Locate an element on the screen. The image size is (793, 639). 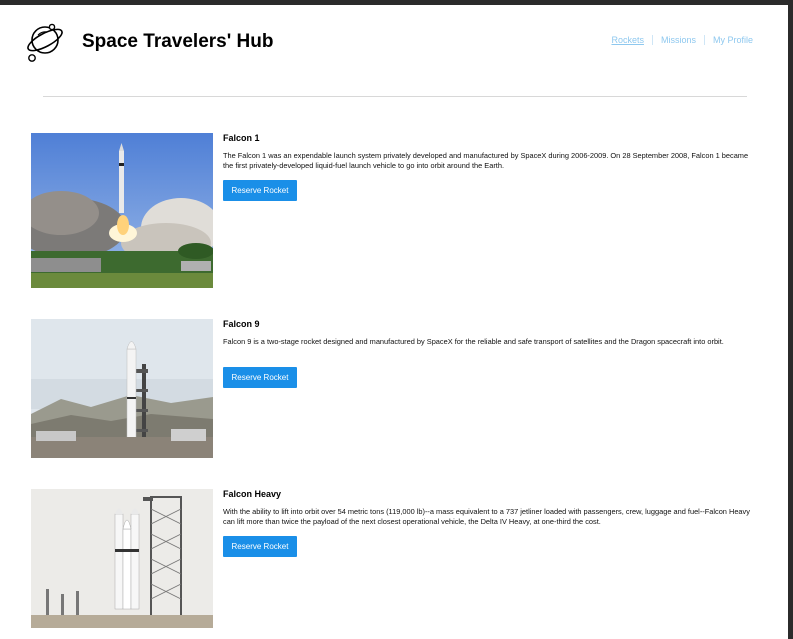
rocket-name: Falcon 9 is located at coordinates (241, 324).